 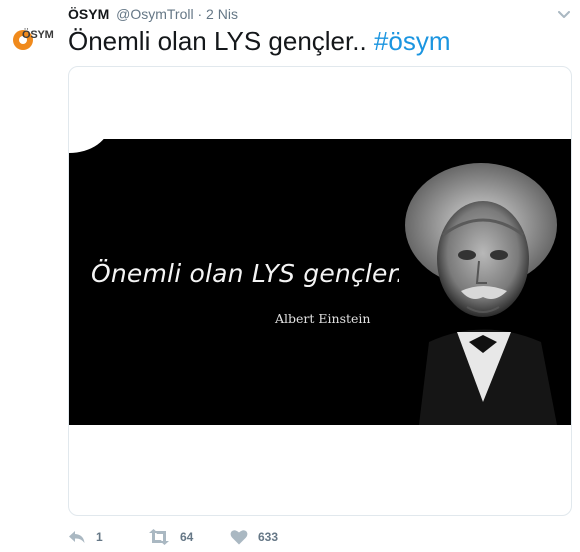 I want to click on tweet-timestamp: 2 Nis, so click(x=222, y=14).